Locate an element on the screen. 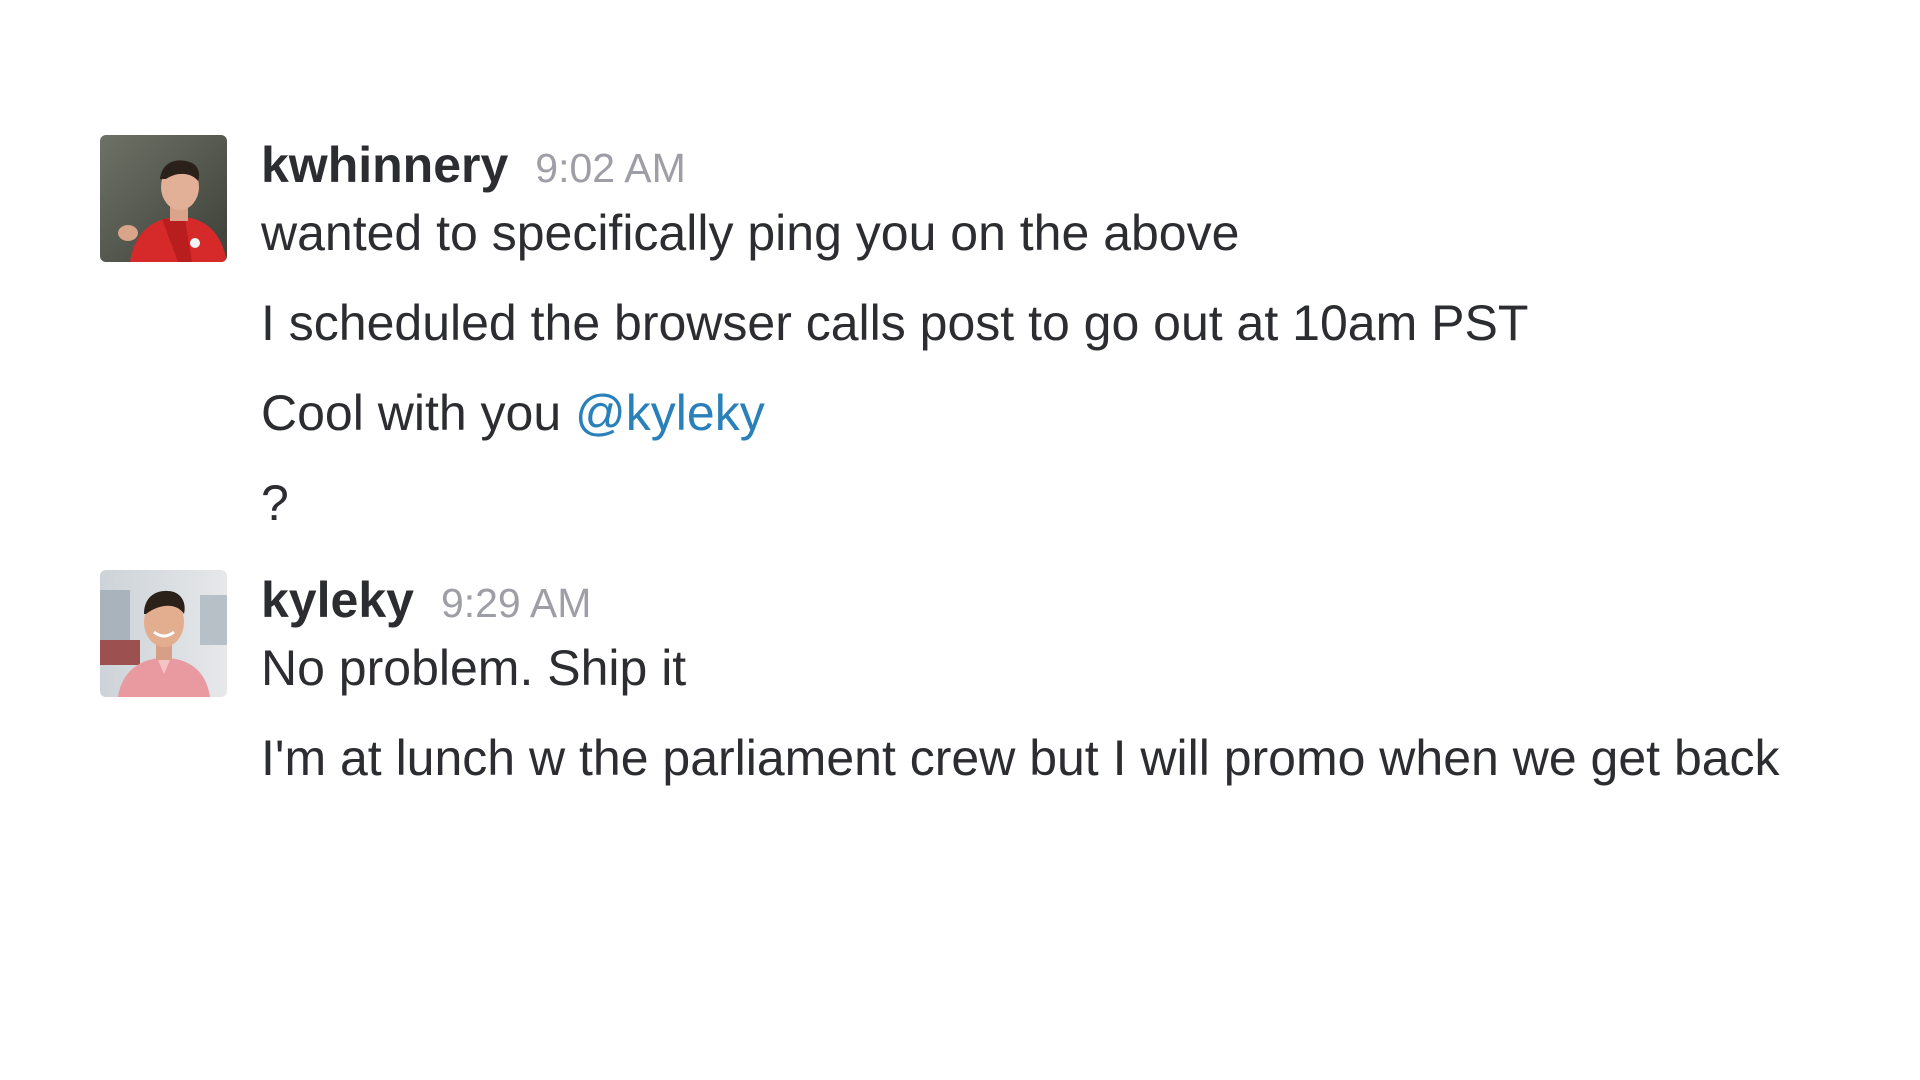 The width and height of the screenshot is (1920, 1080). message-text: No problem. Ship it is located at coordinates (474, 668).